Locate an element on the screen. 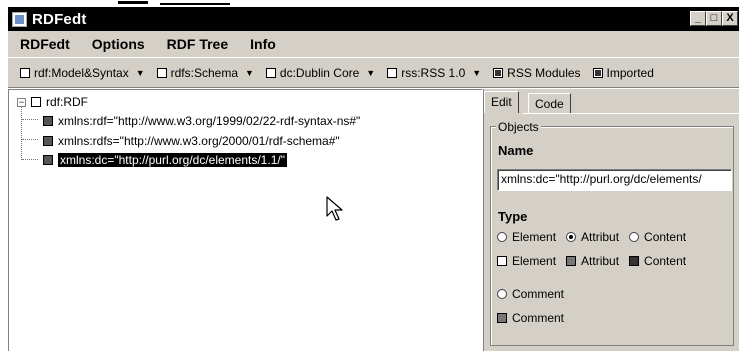 The width and height of the screenshot is (739, 351). radio-attribut: Attribut is located at coordinates (592, 237).